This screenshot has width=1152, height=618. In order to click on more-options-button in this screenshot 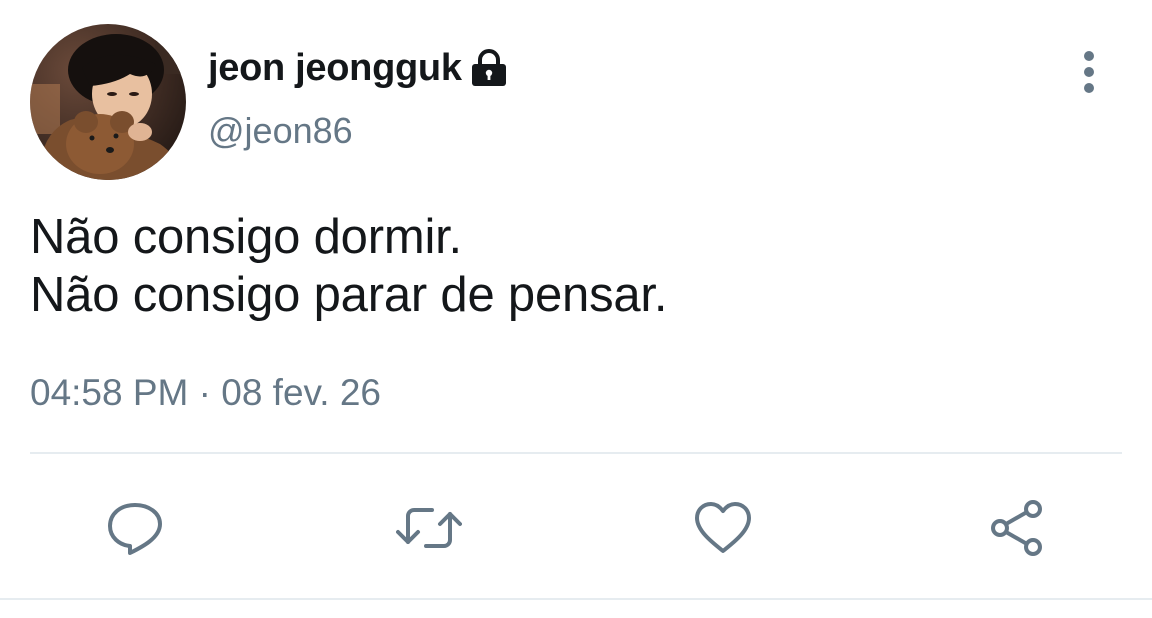, I will do `click(1089, 74)`.